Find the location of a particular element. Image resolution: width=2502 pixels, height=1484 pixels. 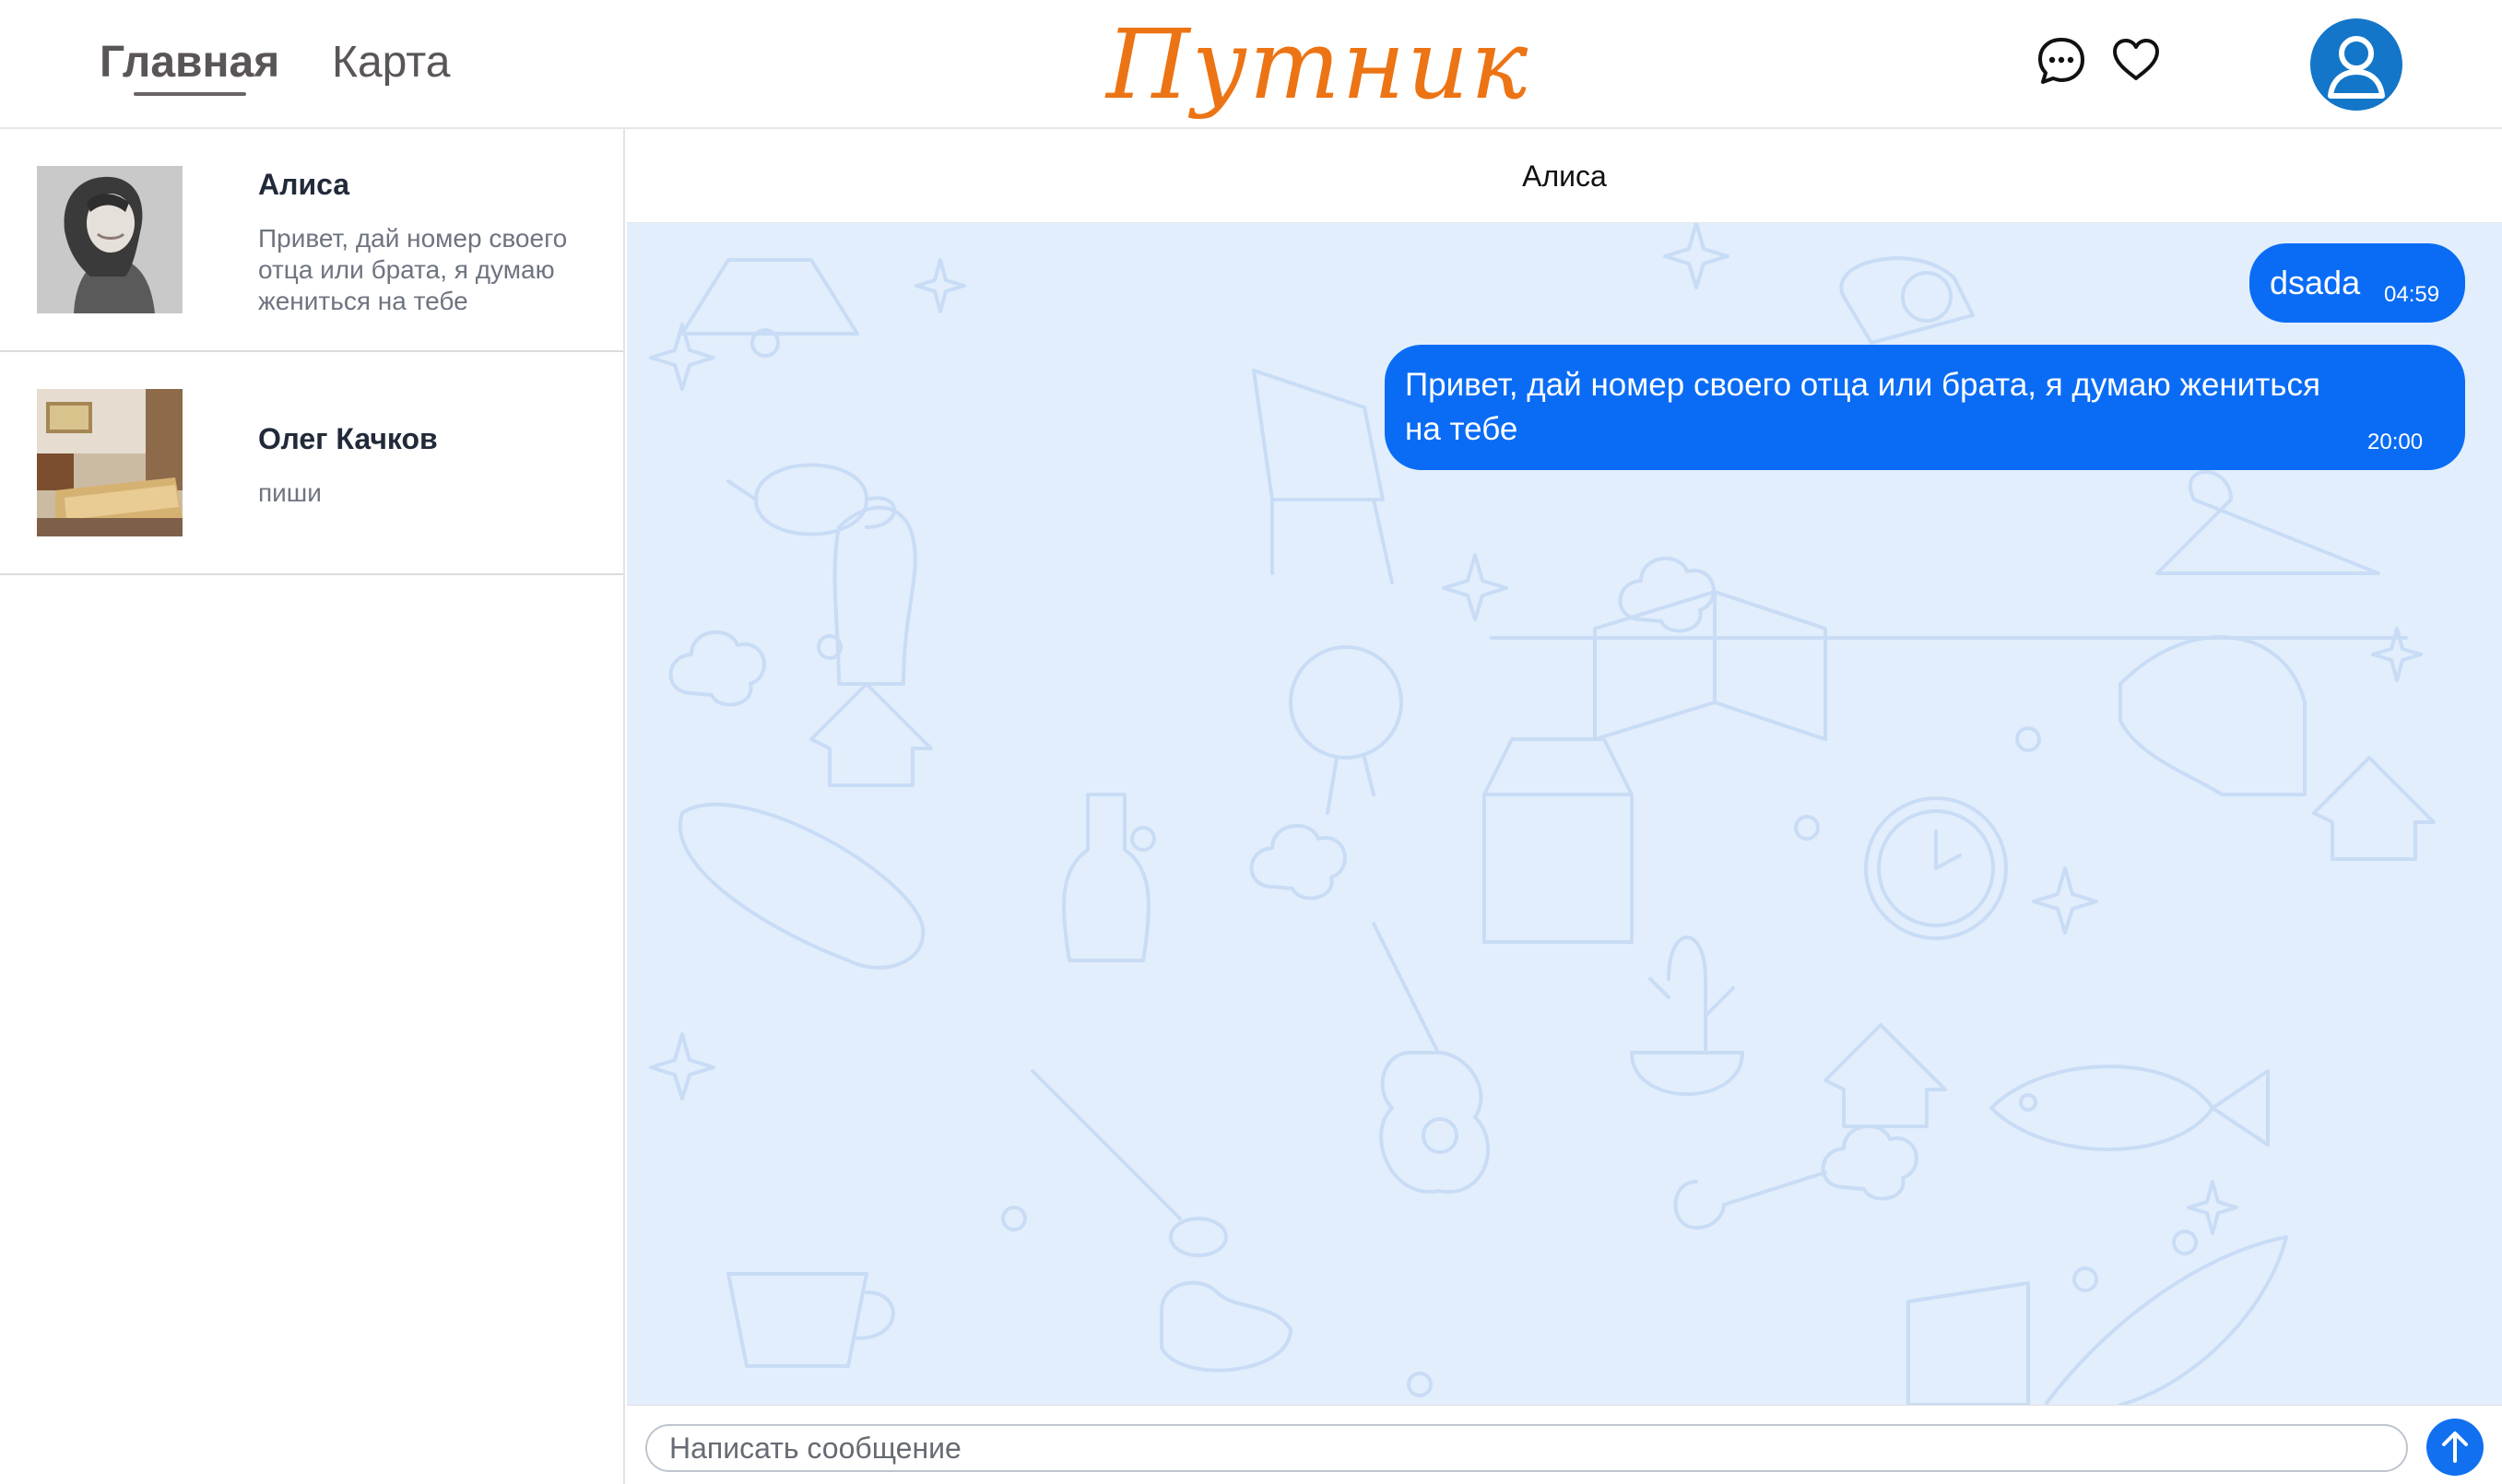

heart-icon is located at coordinates (2136, 60).